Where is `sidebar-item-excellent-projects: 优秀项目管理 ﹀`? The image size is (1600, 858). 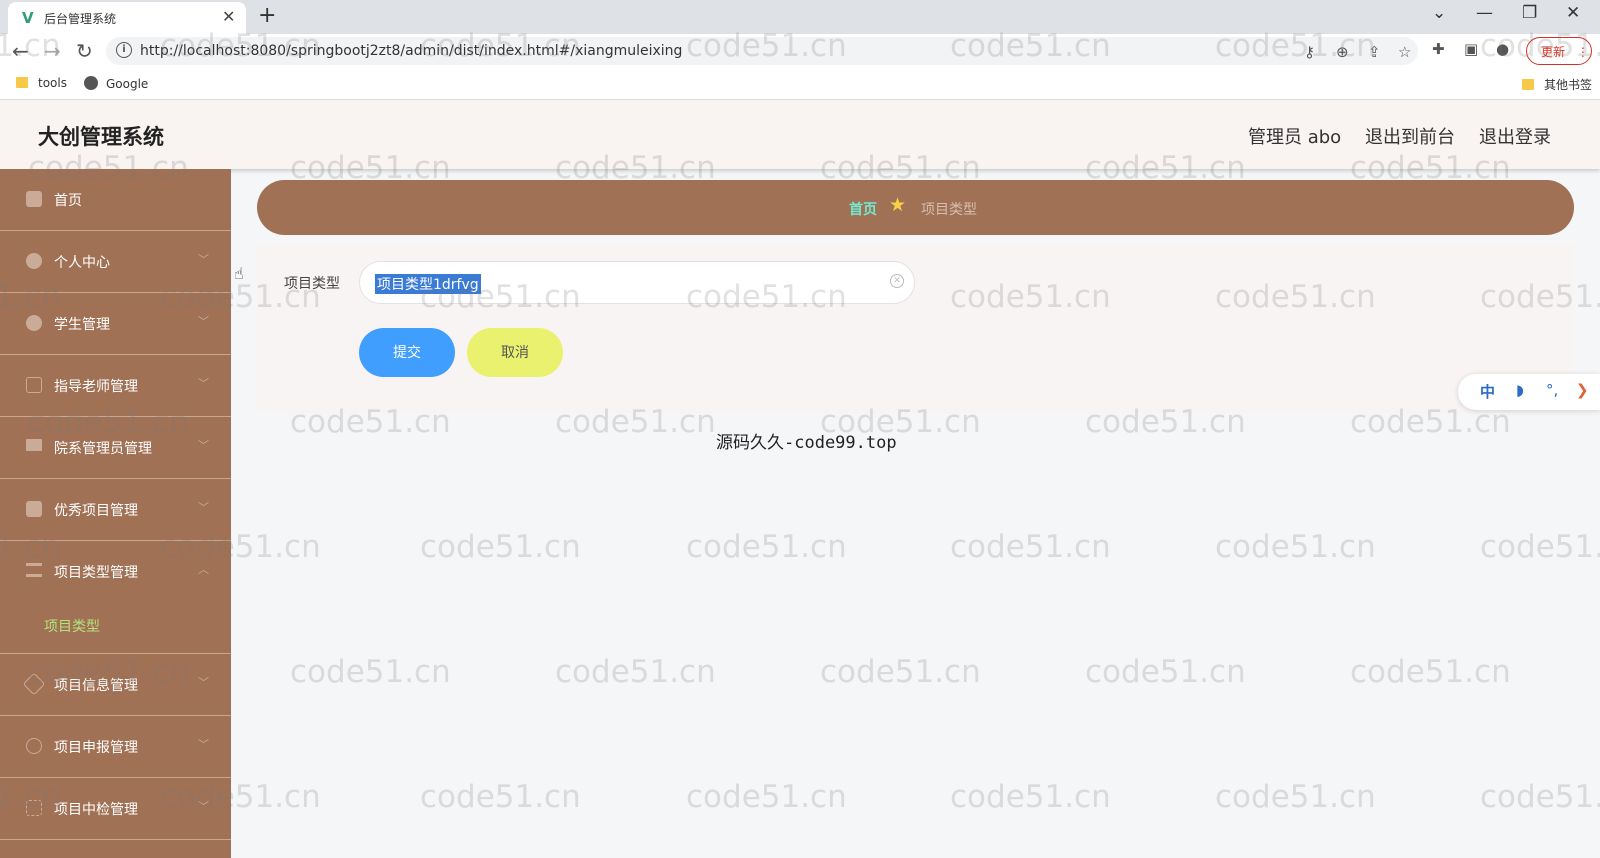
sidebar-item-excellent-projects: 优秀项目管理 ﹀ is located at coordinates (115, 510).